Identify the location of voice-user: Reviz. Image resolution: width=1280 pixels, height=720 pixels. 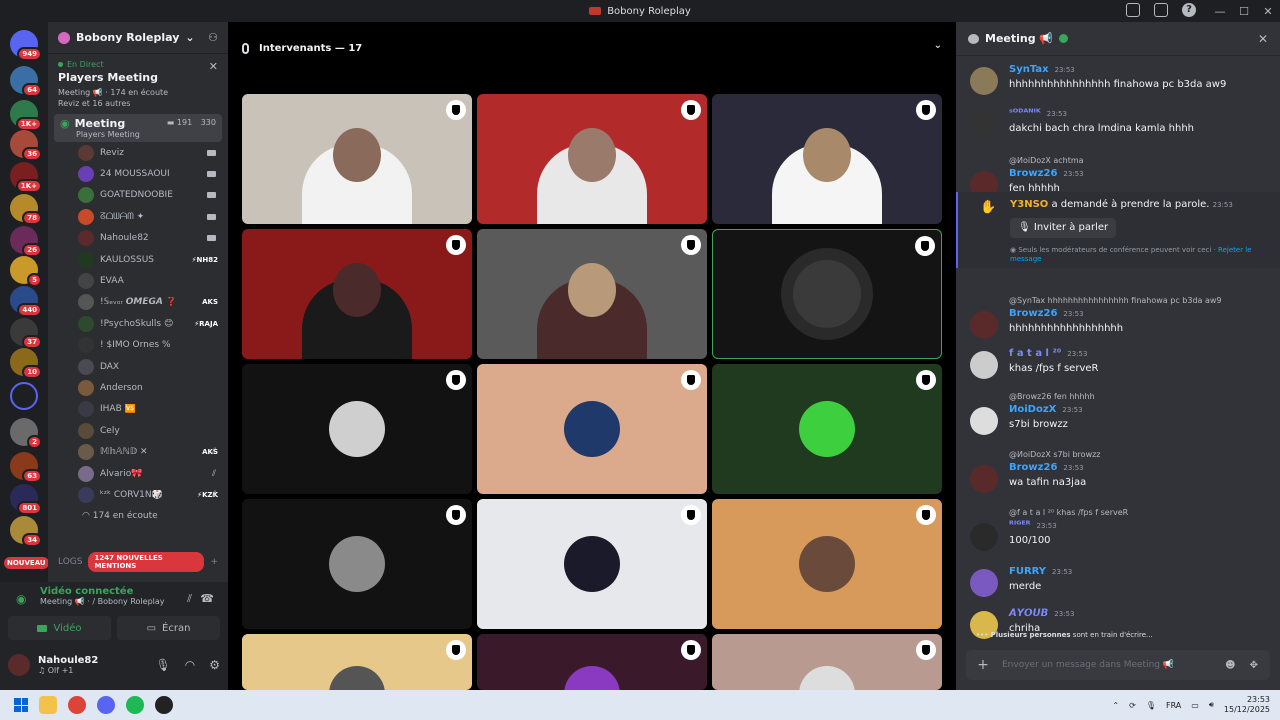
(138, 152).